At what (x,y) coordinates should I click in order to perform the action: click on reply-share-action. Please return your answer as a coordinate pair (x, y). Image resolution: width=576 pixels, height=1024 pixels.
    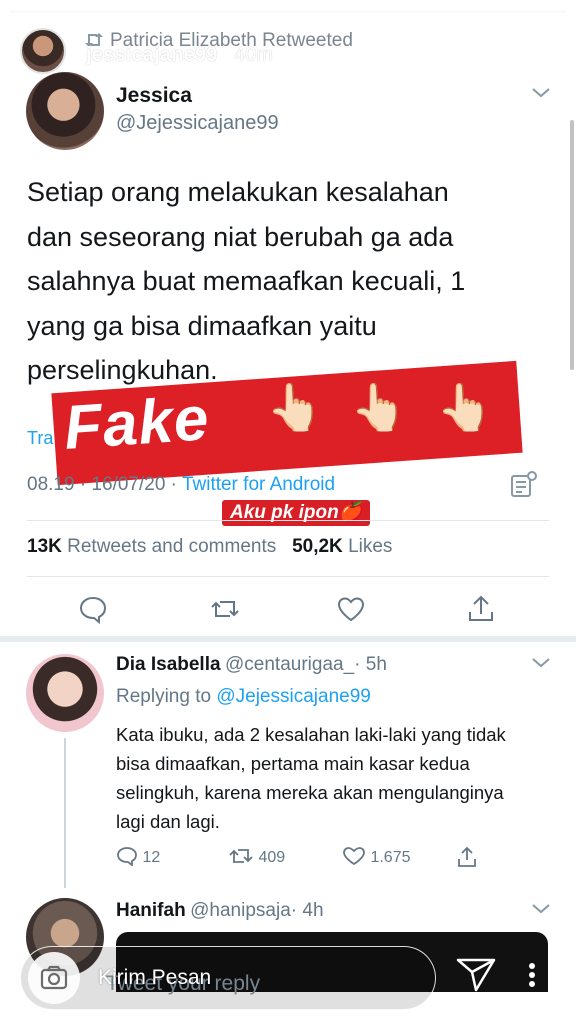
    Looking at the image, I should click on (467, 857).